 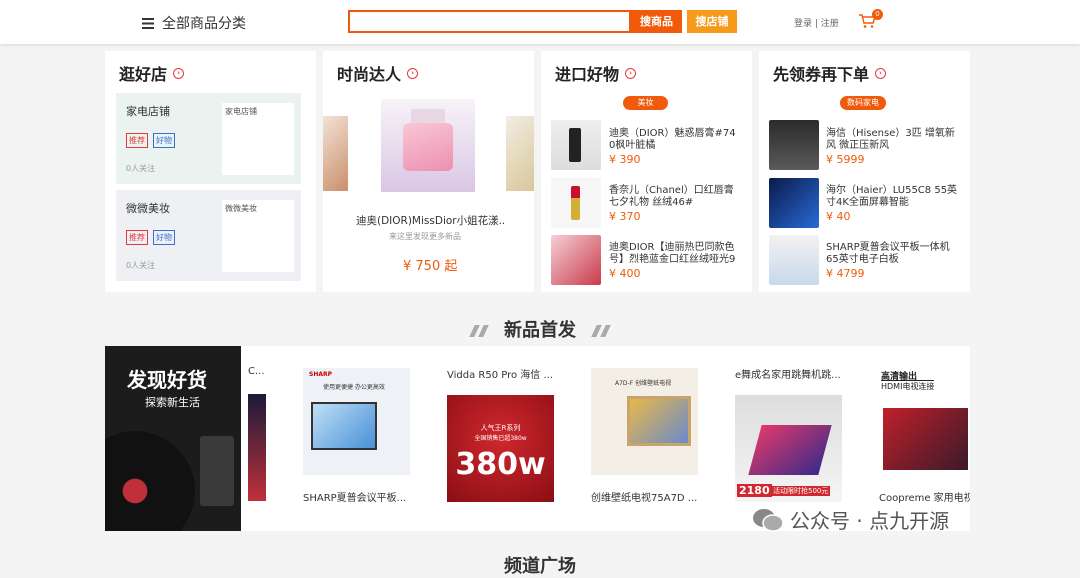 What do you see at coordinates (430, 266) in the screenshot?
I see `product-price: ¥ 750 起` at bounding box center [430, 266].